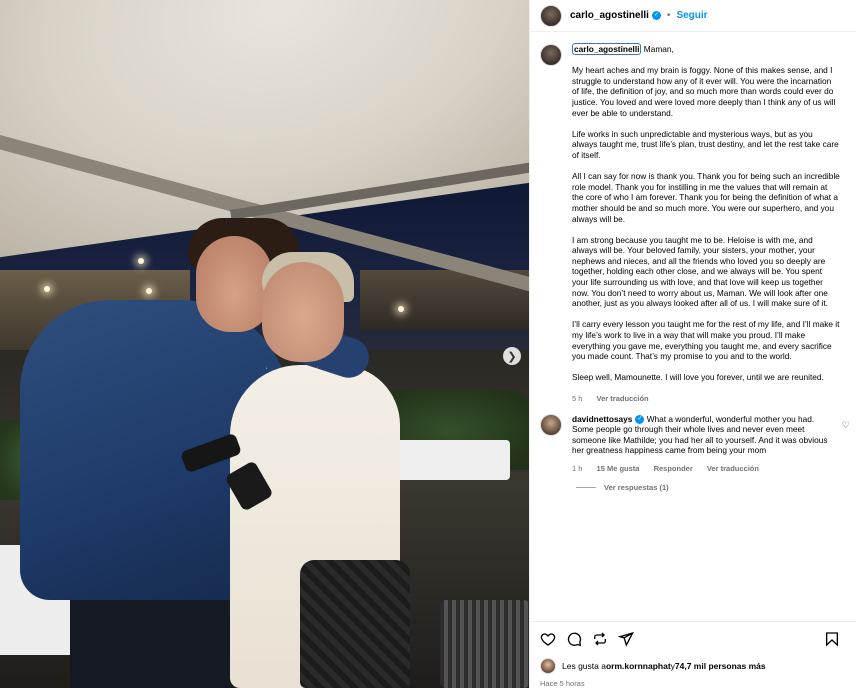  What do you see at coordinates (355, 624) in the screenshot?
I see `handbag` at bounding box center [355, 624].